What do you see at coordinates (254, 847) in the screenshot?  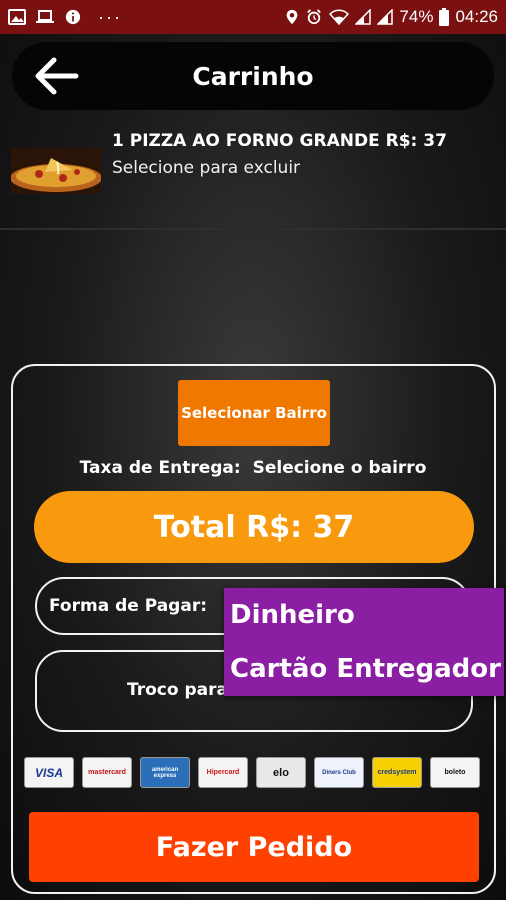 I see `place-order-button: Fazer Pedido` at bounding box center [254, 847].